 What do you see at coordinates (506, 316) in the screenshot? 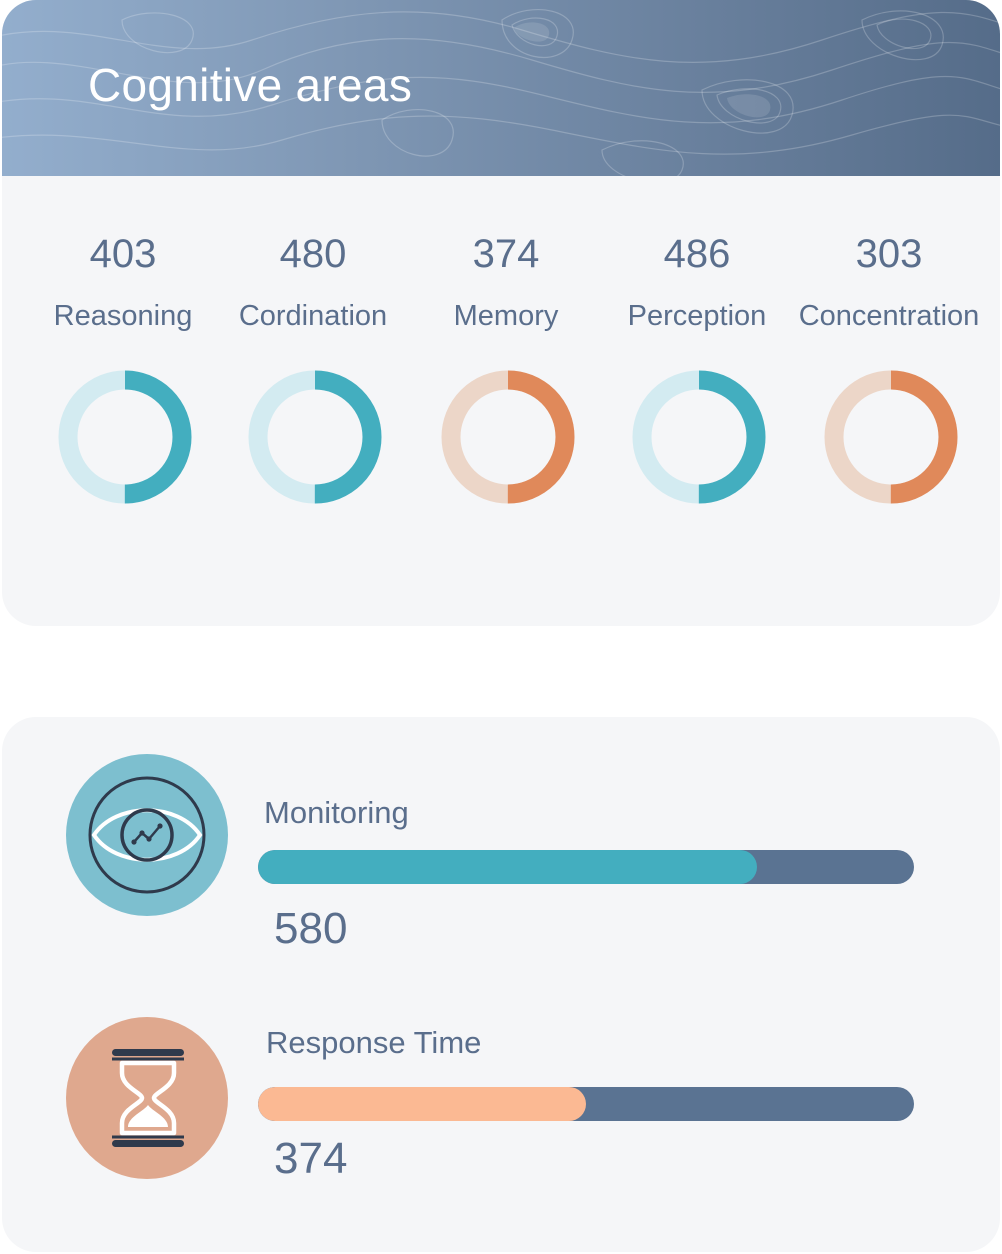
I see `metric-label: Memory` at bounding box center [506, 316].